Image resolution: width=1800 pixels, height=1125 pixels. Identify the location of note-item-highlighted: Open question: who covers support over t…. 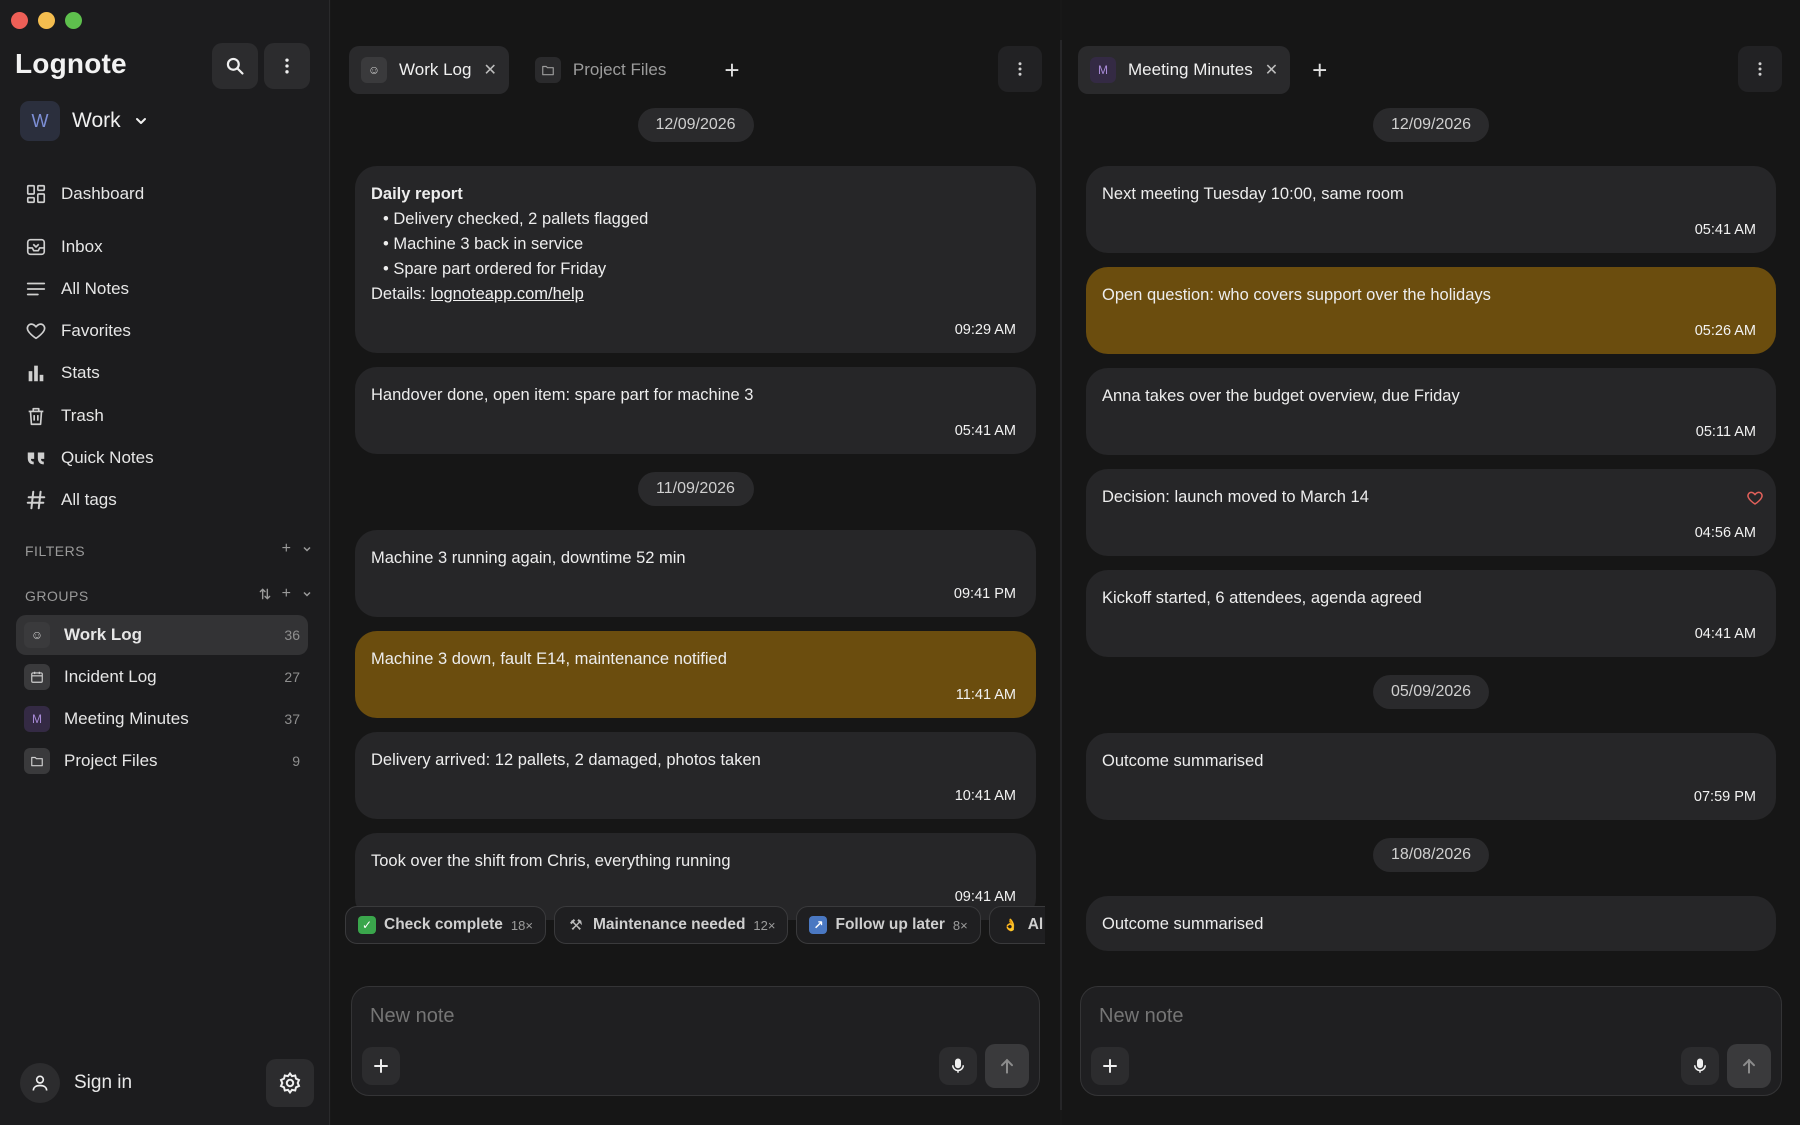
(1431, 310).